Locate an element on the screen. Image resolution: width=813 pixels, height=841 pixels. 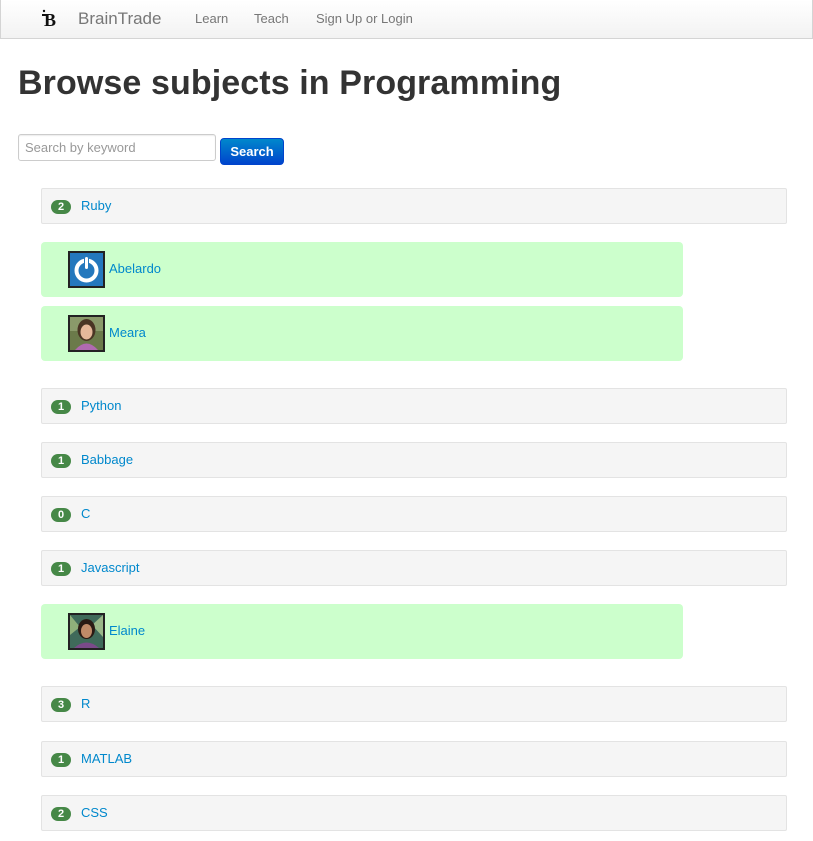
subject-link-c: C is located at coordinates (85, 513).